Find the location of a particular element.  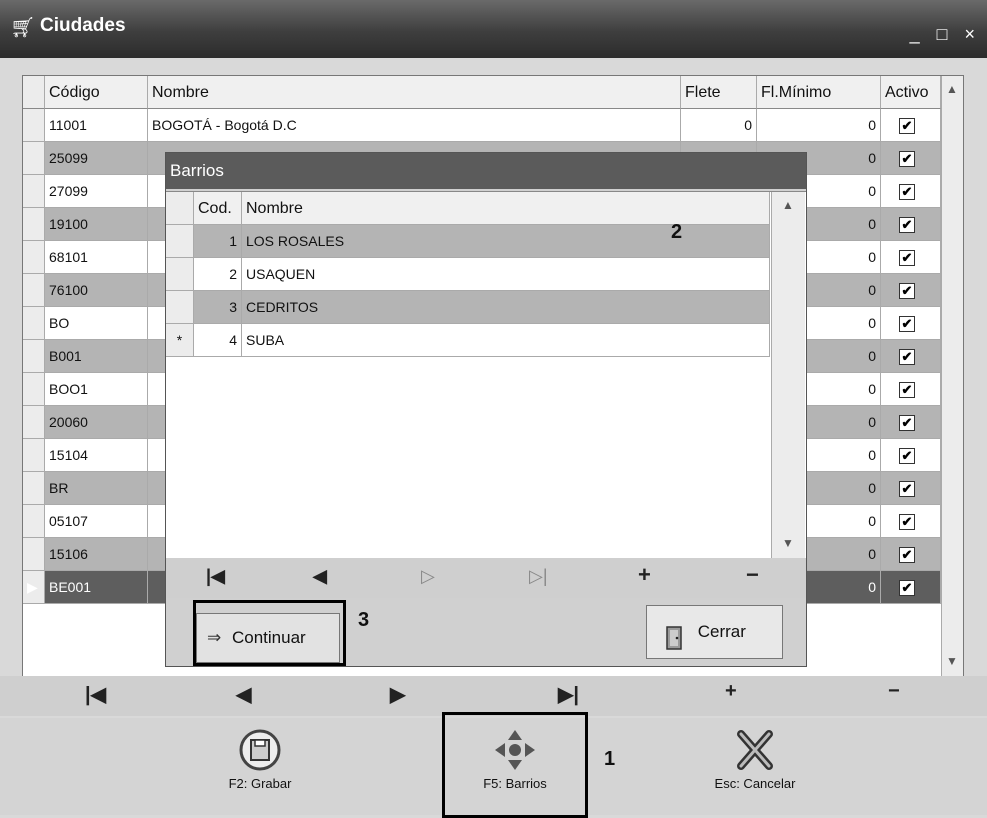

dialog-scroll-up-arrow: ▲ is located at coordinates (788, 205).